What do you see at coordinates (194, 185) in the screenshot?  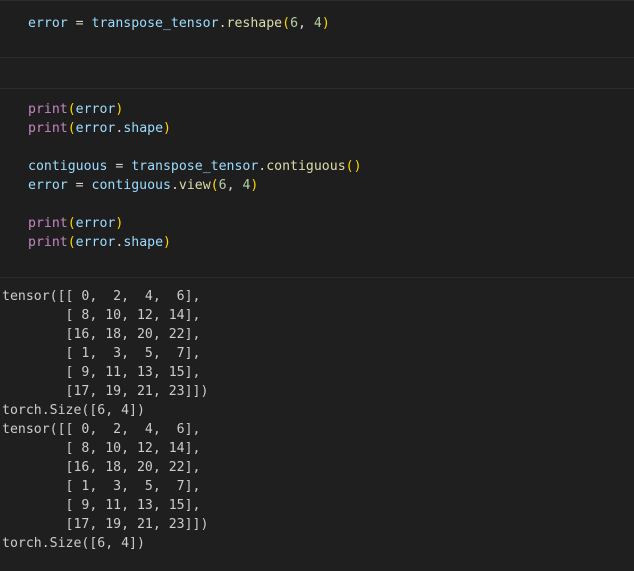 I see `code-token: view` at bounding box center [194, 185].